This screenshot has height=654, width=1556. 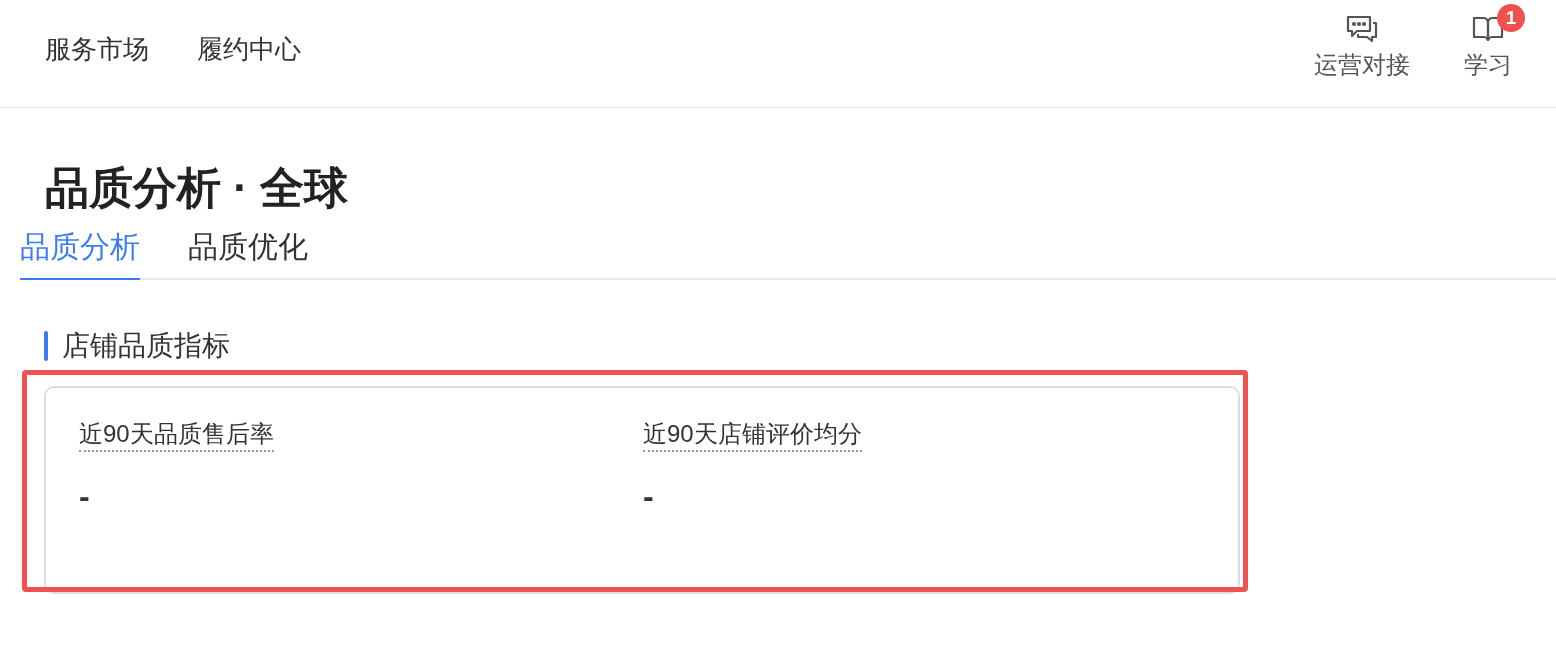 What do you see at coordinates (1362, 65) in the screenshot?
I see `action-label: 运营对接` at bounding box center [1362, 65].